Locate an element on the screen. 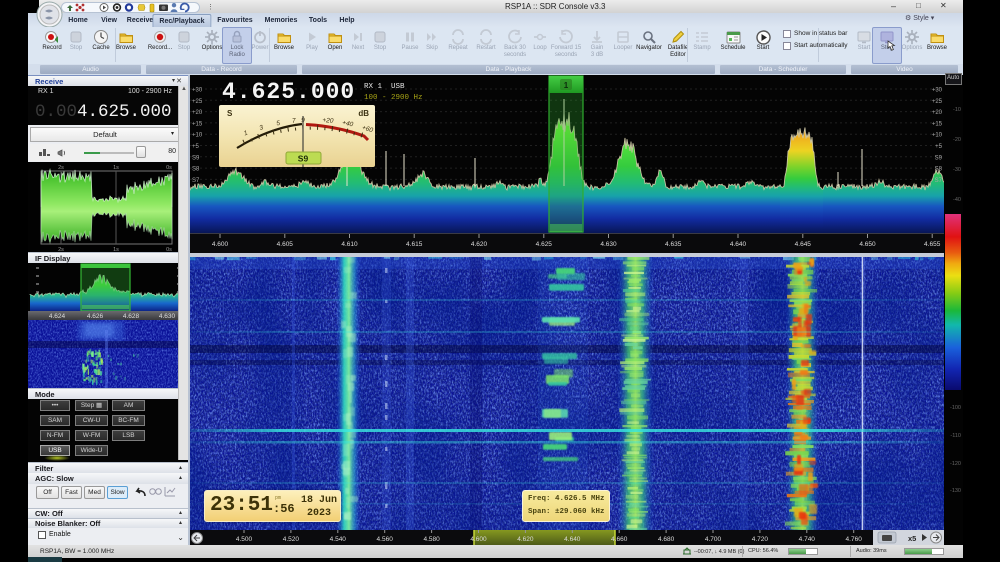 Image resolution: width=1000 pixels, height=562 pixels. svg-text: 4.740 is located at coordinates (807, 539).